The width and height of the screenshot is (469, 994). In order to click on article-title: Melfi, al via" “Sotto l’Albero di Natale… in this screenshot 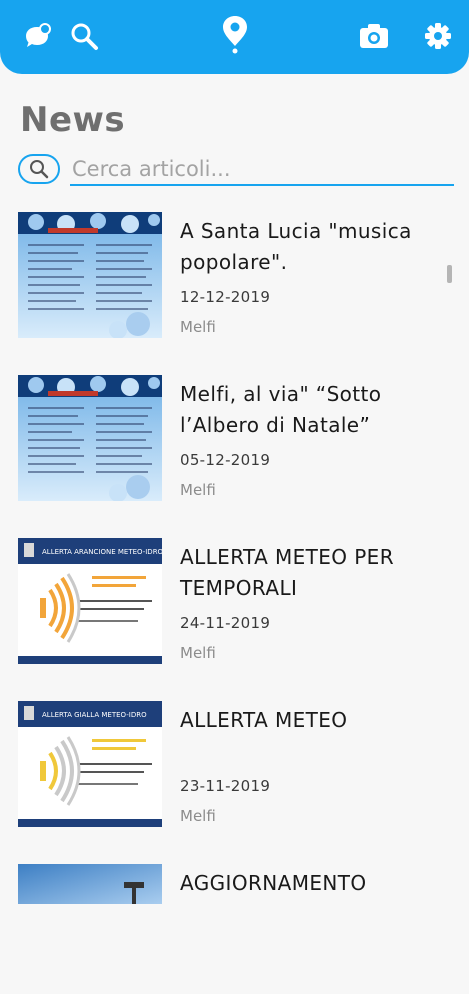, I will do `click(281, 409)`.